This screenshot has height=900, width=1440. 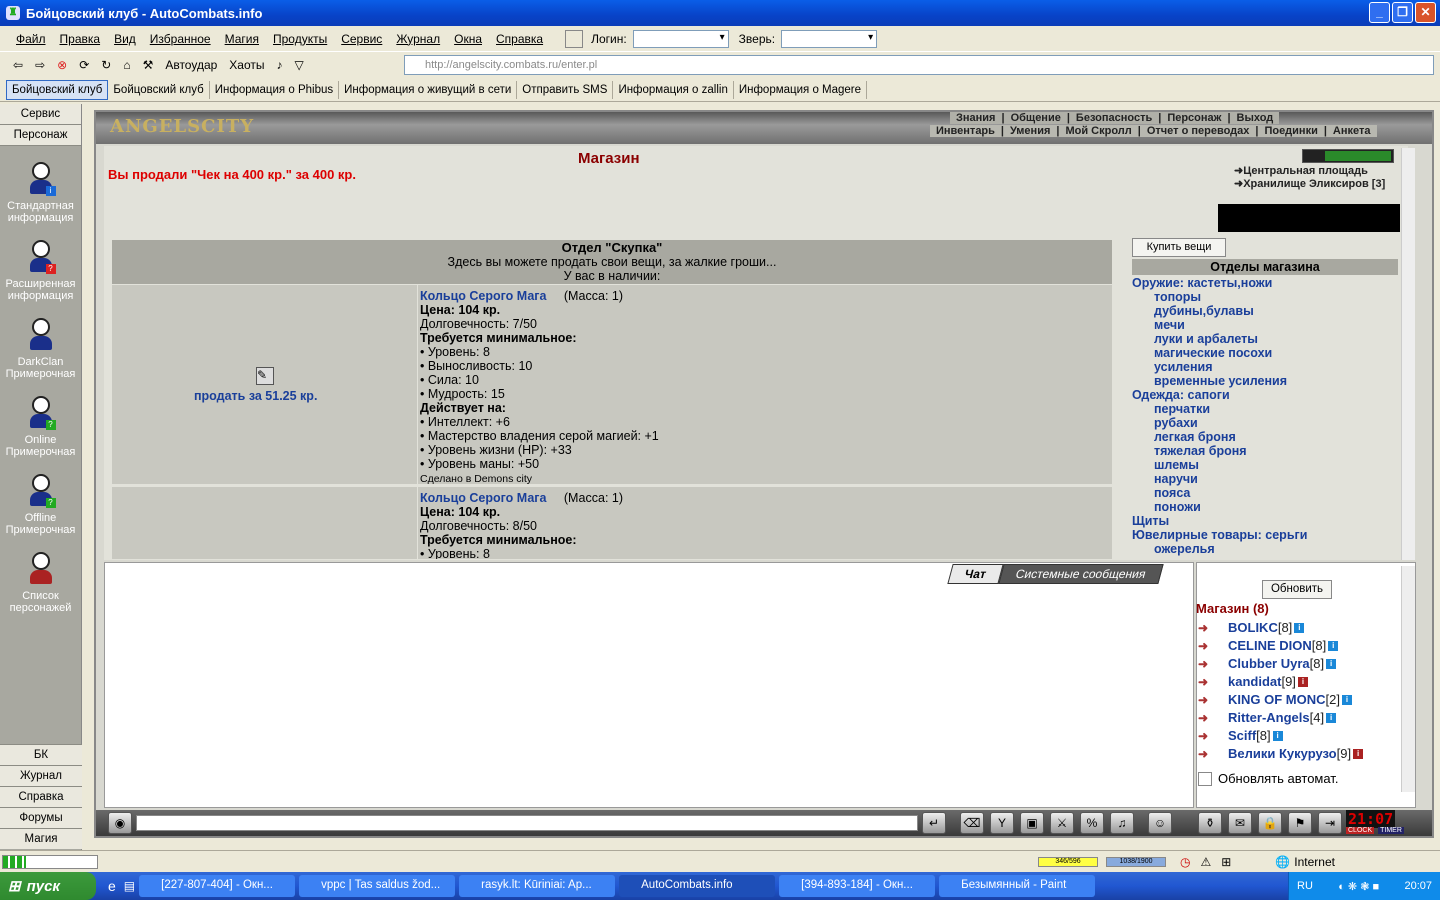 What do you see at coordinates (1265, 535) in the screenshot?
I see `category-link: Ювелирные товары: серьги` at bounding box center [1265, 535].